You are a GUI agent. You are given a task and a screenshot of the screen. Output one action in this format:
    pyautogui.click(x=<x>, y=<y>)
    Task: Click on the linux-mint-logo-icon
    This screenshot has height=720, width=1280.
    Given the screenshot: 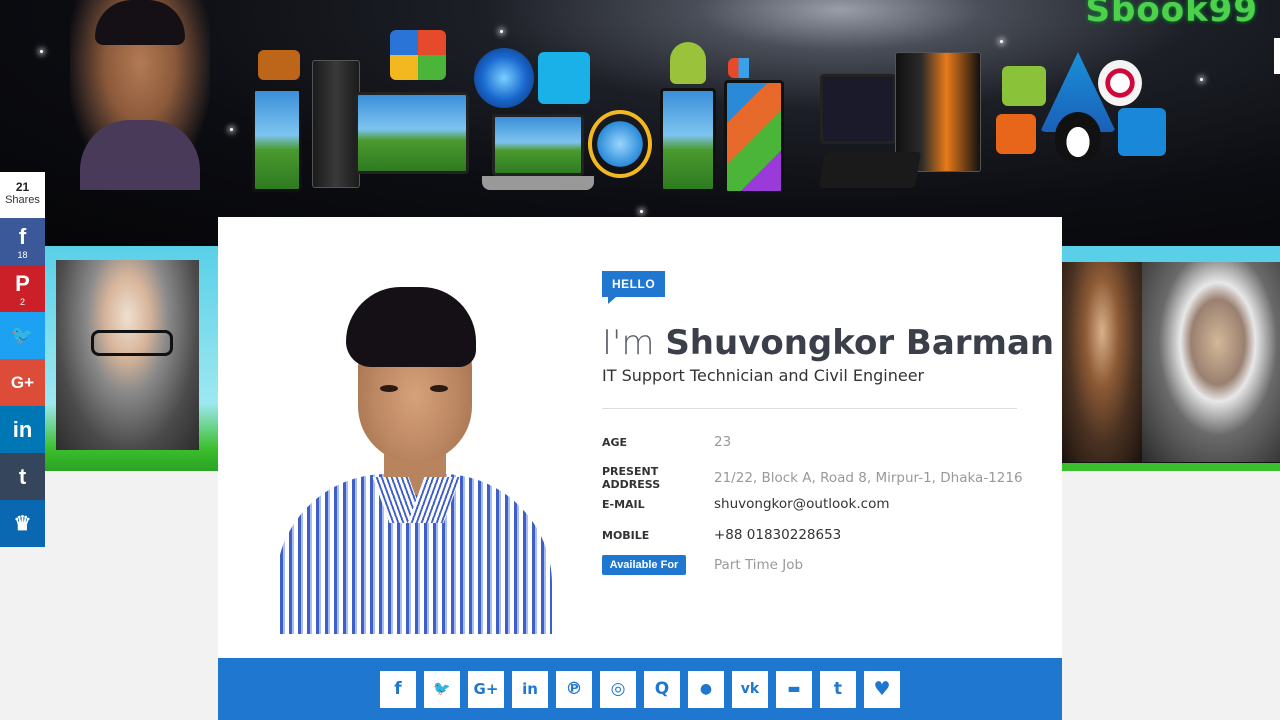 What is the action you would take?
    pyautogui.click(x=1024, y=86)
    